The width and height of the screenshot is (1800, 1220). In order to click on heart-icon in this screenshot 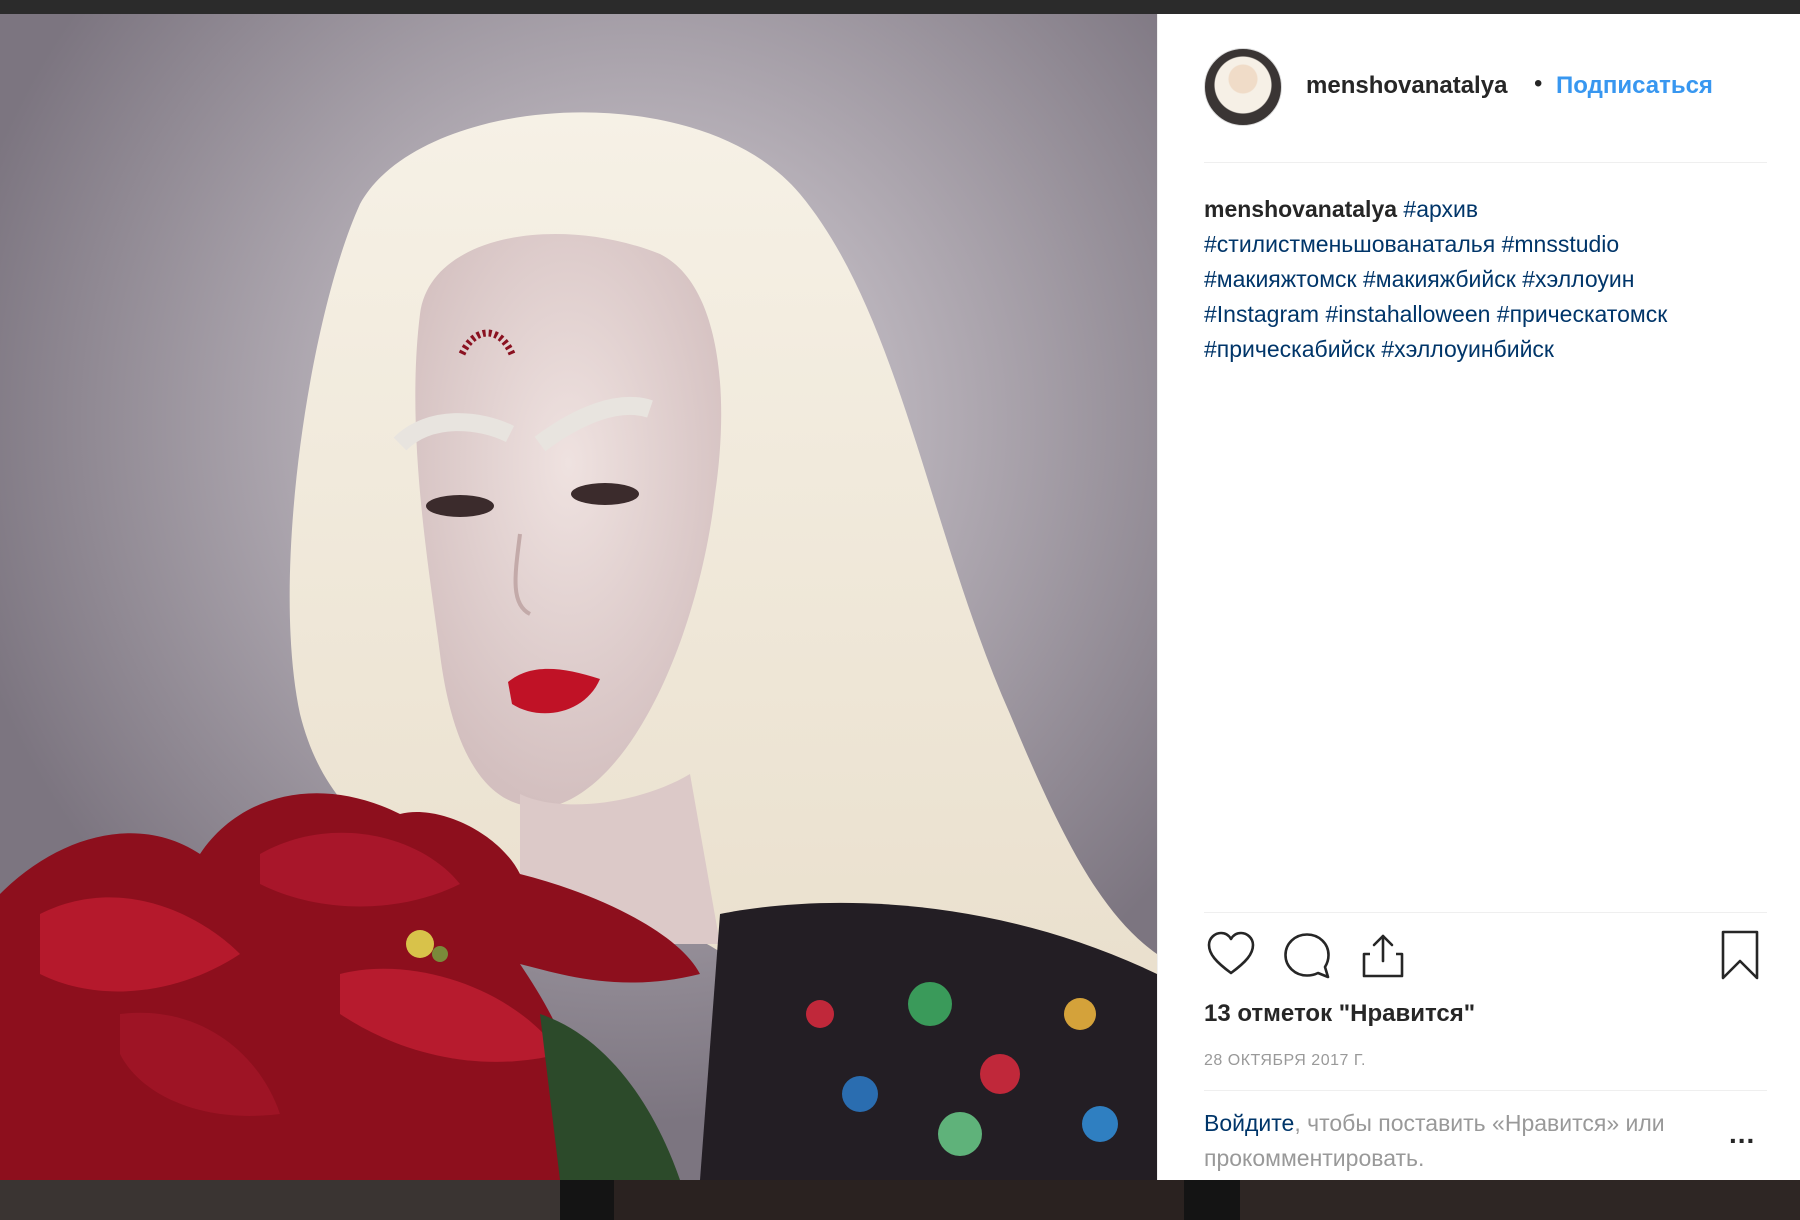, I will do `click(1231, 955)`.